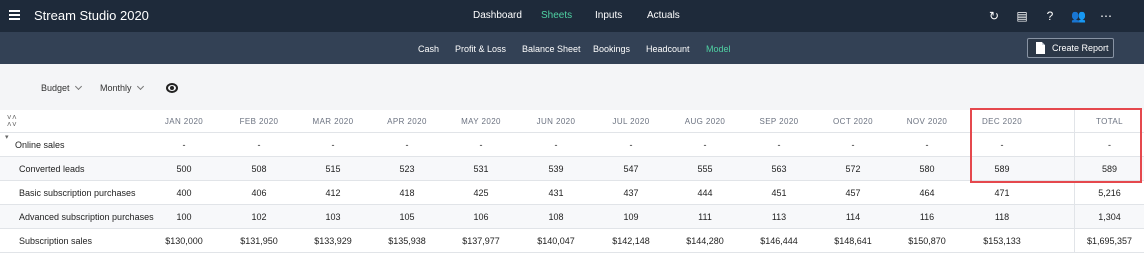 The height and width of the screenshot is (253, 1144). I want to click on tab-model: Model, so click(718, 49).